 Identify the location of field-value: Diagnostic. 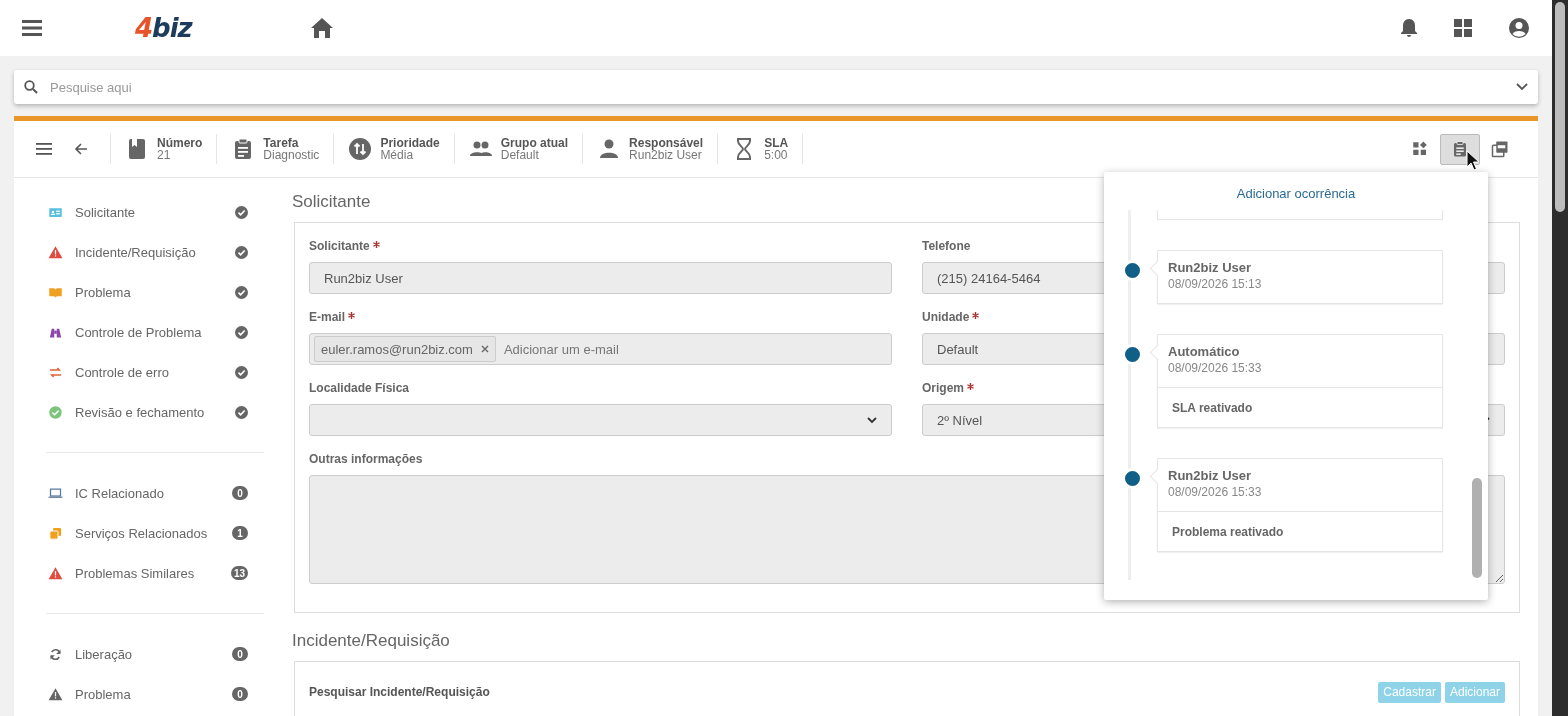
(291, 155).